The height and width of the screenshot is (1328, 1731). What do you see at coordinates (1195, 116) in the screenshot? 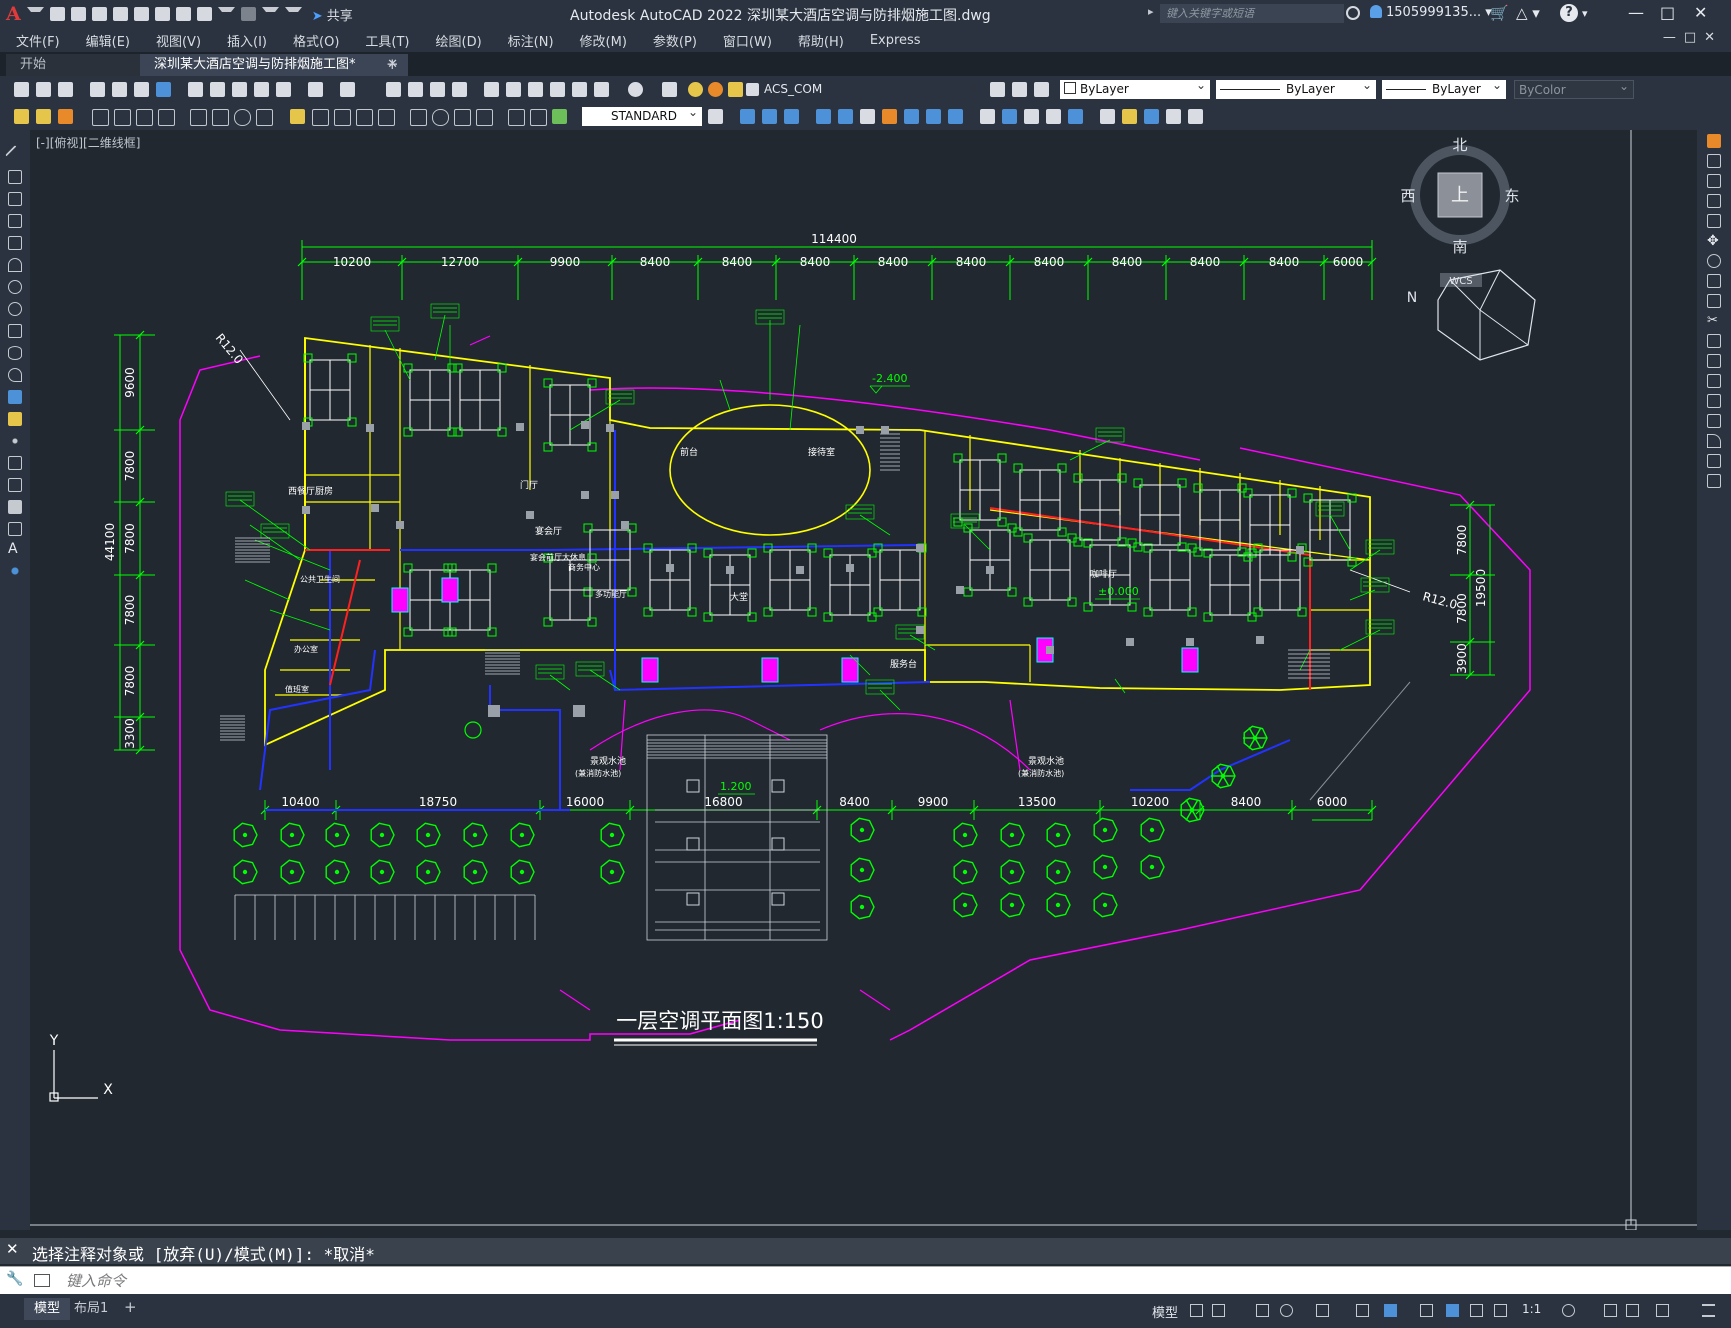
I see `edit-array-icon` at bounding box center [1195, 116].